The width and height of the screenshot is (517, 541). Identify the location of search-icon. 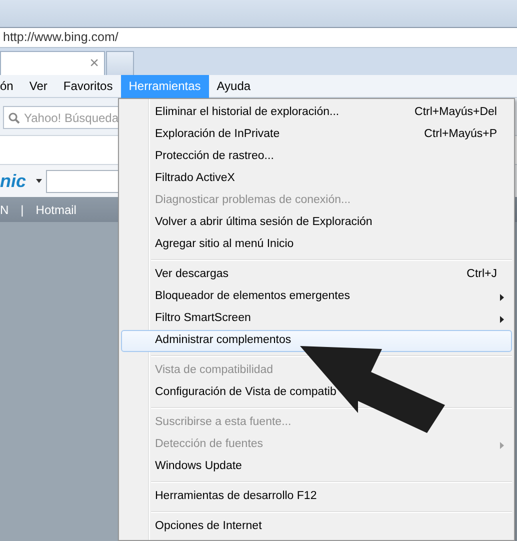
(14, 118).